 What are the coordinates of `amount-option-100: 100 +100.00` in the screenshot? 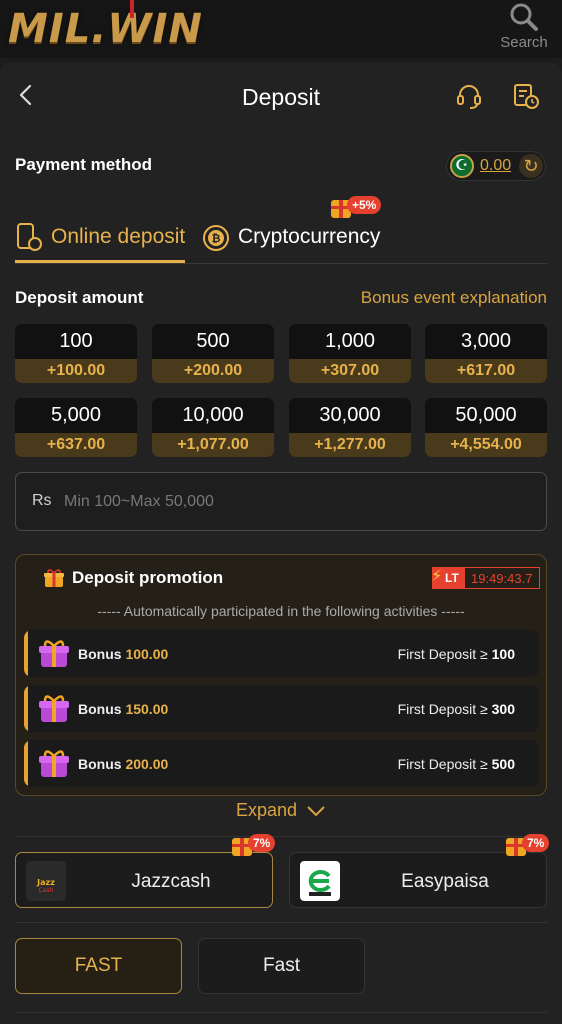 It's located at (76, 353).